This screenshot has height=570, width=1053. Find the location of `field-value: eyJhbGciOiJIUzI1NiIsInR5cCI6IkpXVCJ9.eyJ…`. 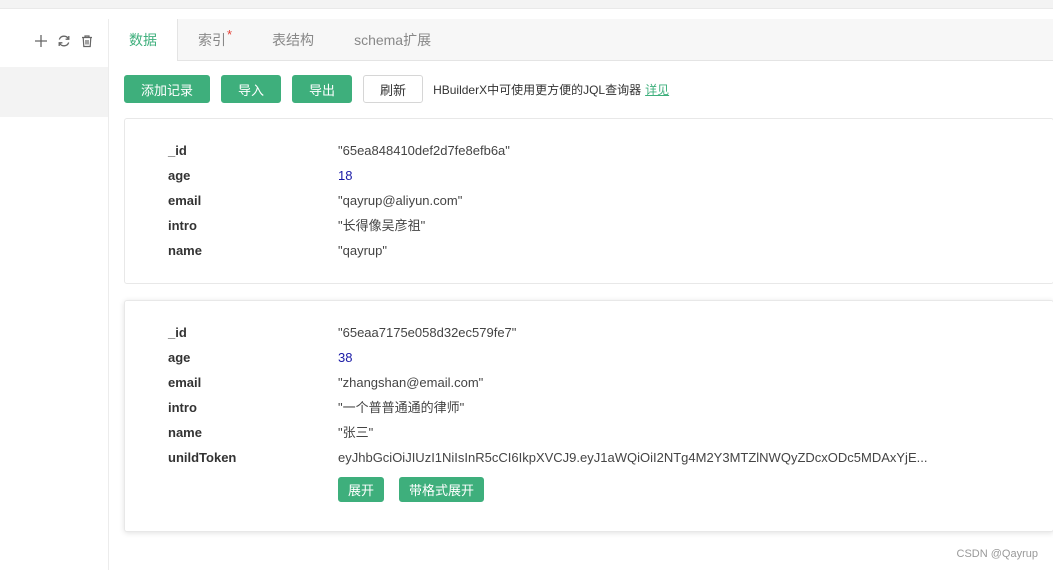

field-value: eyJhbGciOiJIUzI1NiIsInR5cCI6IkpXVCJ9.eyJ… is located at coordinates (633, 457).